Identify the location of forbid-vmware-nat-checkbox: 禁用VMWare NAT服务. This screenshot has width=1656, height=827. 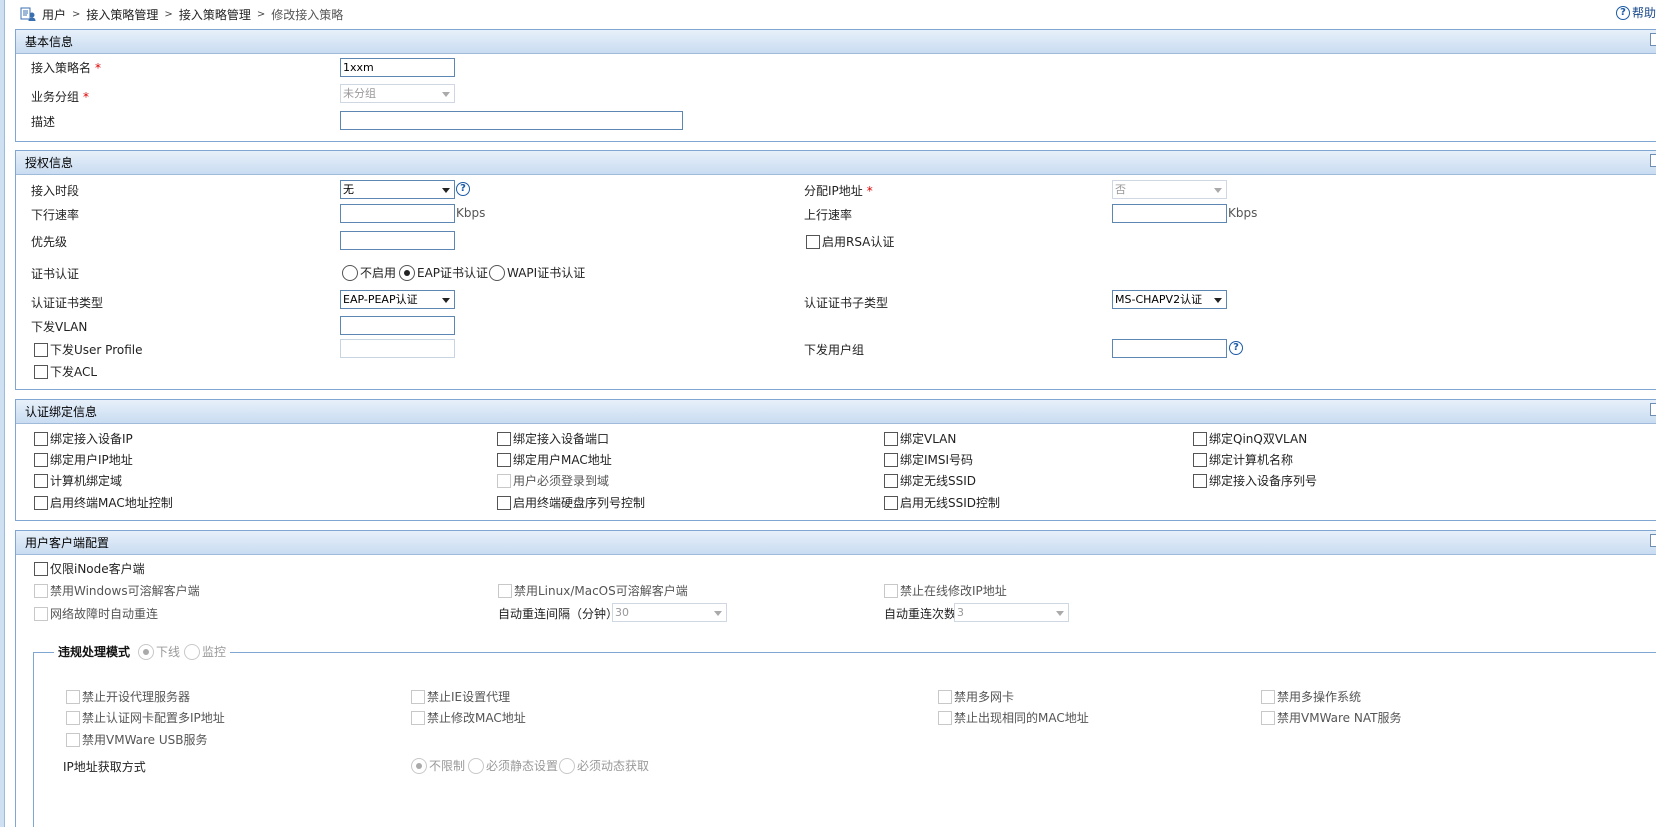
(1331, 717).